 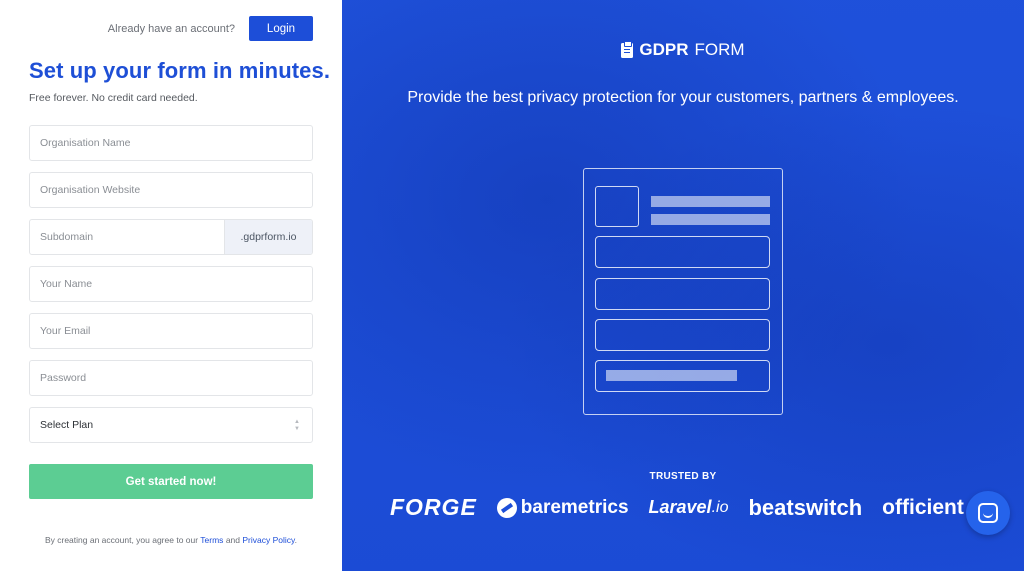 What do you see at coordinates (923, 507) in the screenshot?
I see `officient-logo: officient` at bounding box center [923, 507].